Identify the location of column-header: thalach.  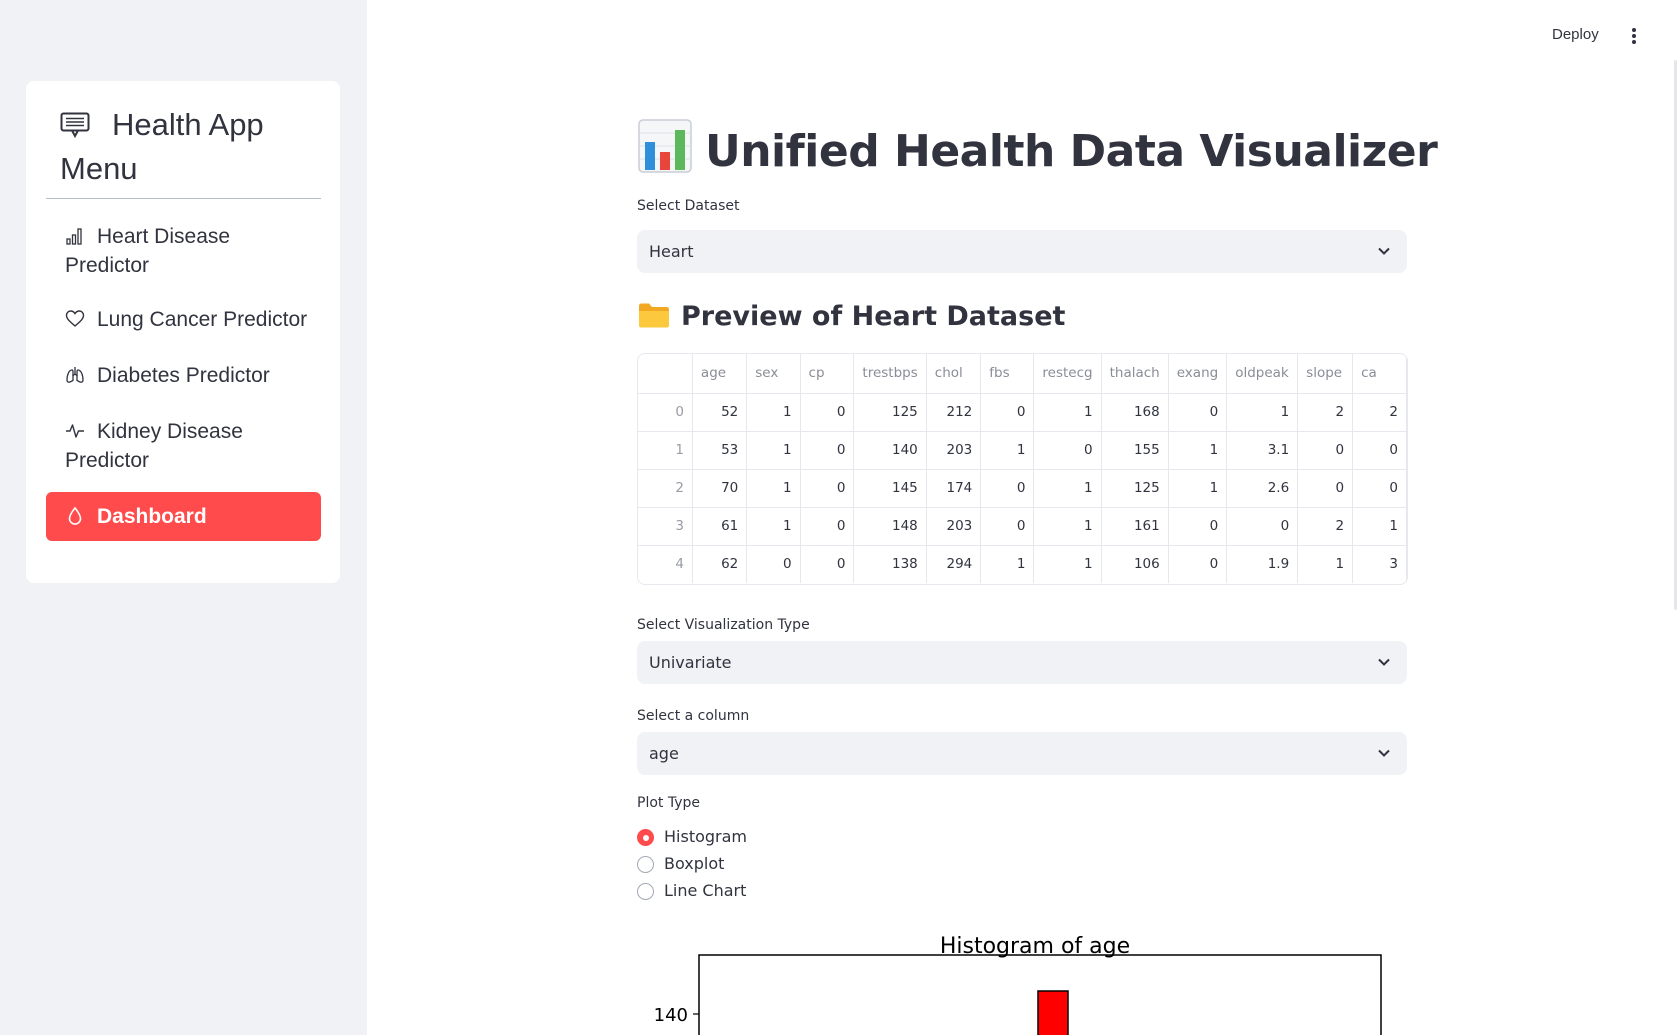
(1135, 374).